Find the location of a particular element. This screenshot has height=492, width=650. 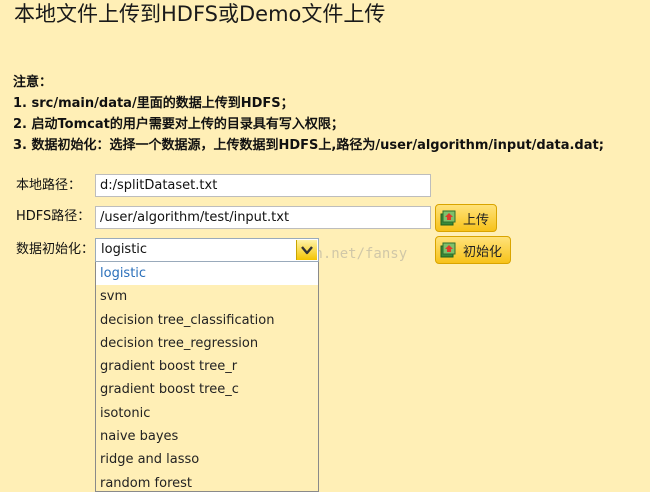

data-init-label: 数据初始化： is located at coordinates (55, 249).